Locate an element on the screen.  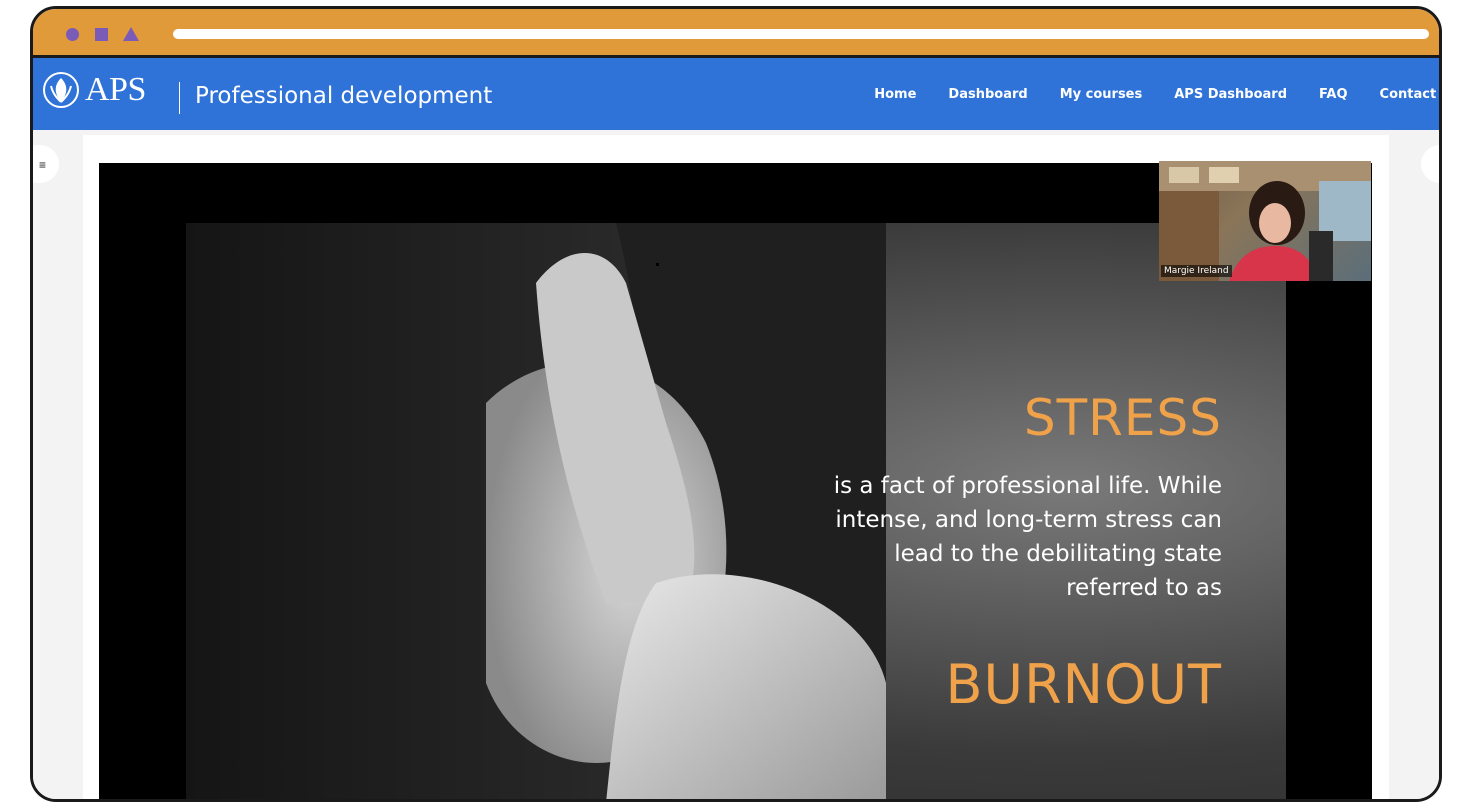
slide-body-line: referred to as is located at coordinates (1144, 588).